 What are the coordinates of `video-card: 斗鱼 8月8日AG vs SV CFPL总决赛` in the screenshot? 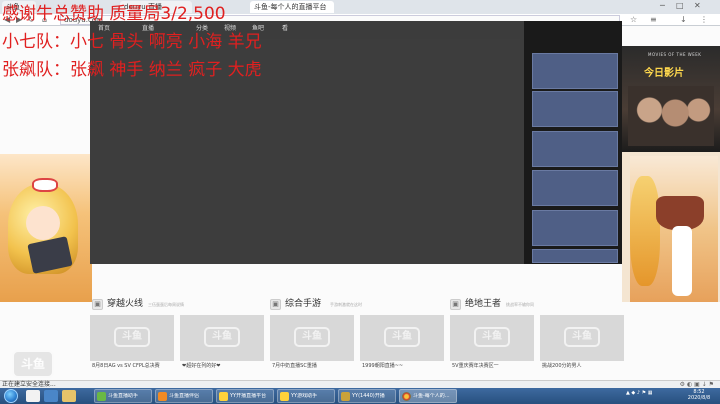 It's located at (132, 344).